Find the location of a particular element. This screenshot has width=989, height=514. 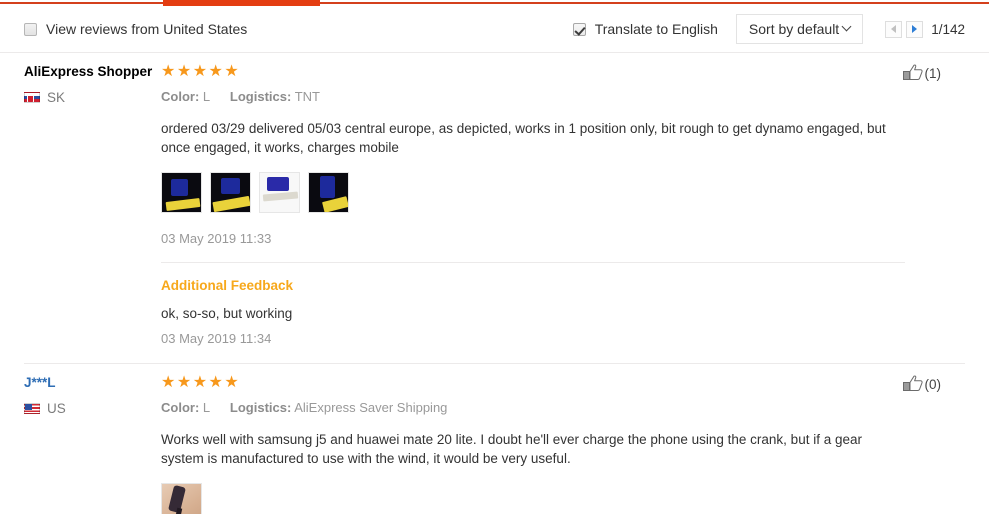

triangle-right-icon is located at coordinates (915, 29).